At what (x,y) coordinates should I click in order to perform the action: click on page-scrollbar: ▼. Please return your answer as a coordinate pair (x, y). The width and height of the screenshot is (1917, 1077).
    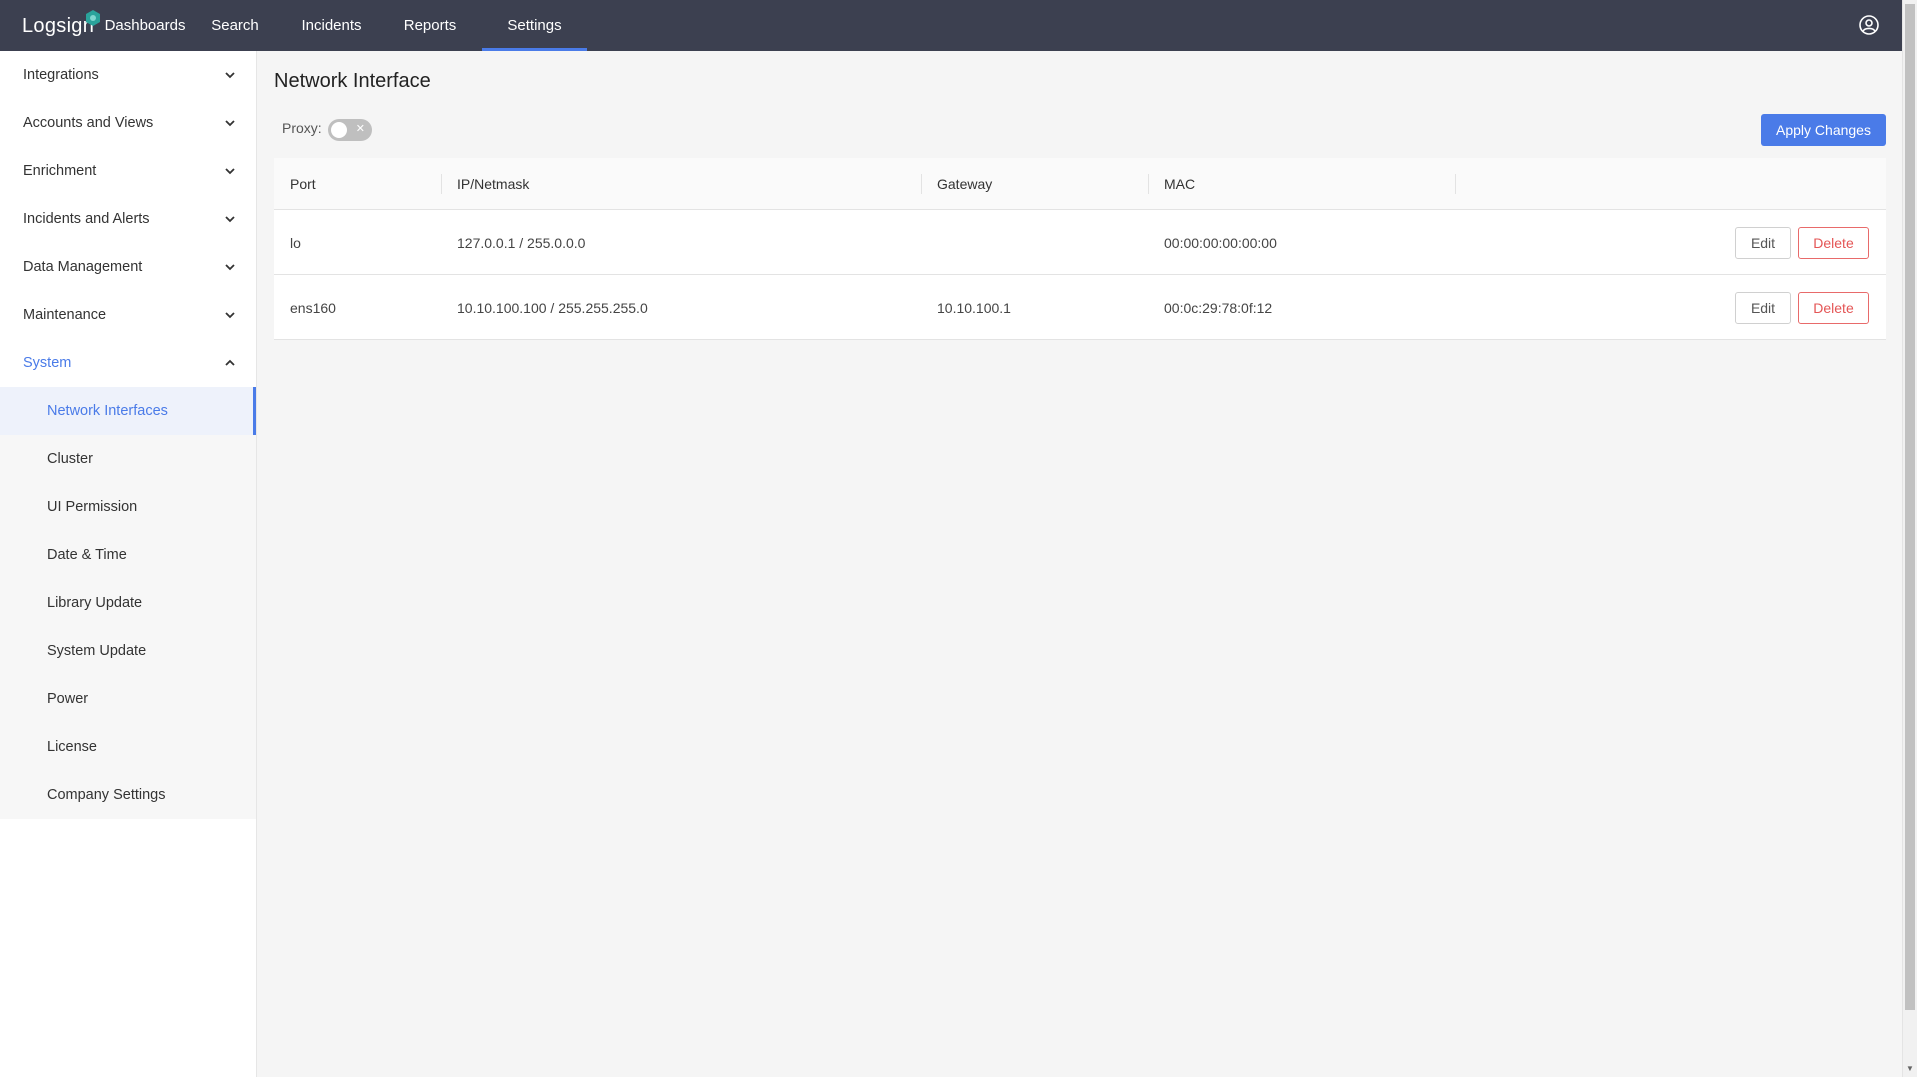
    Looking at the image, I should click on (1909, 538).